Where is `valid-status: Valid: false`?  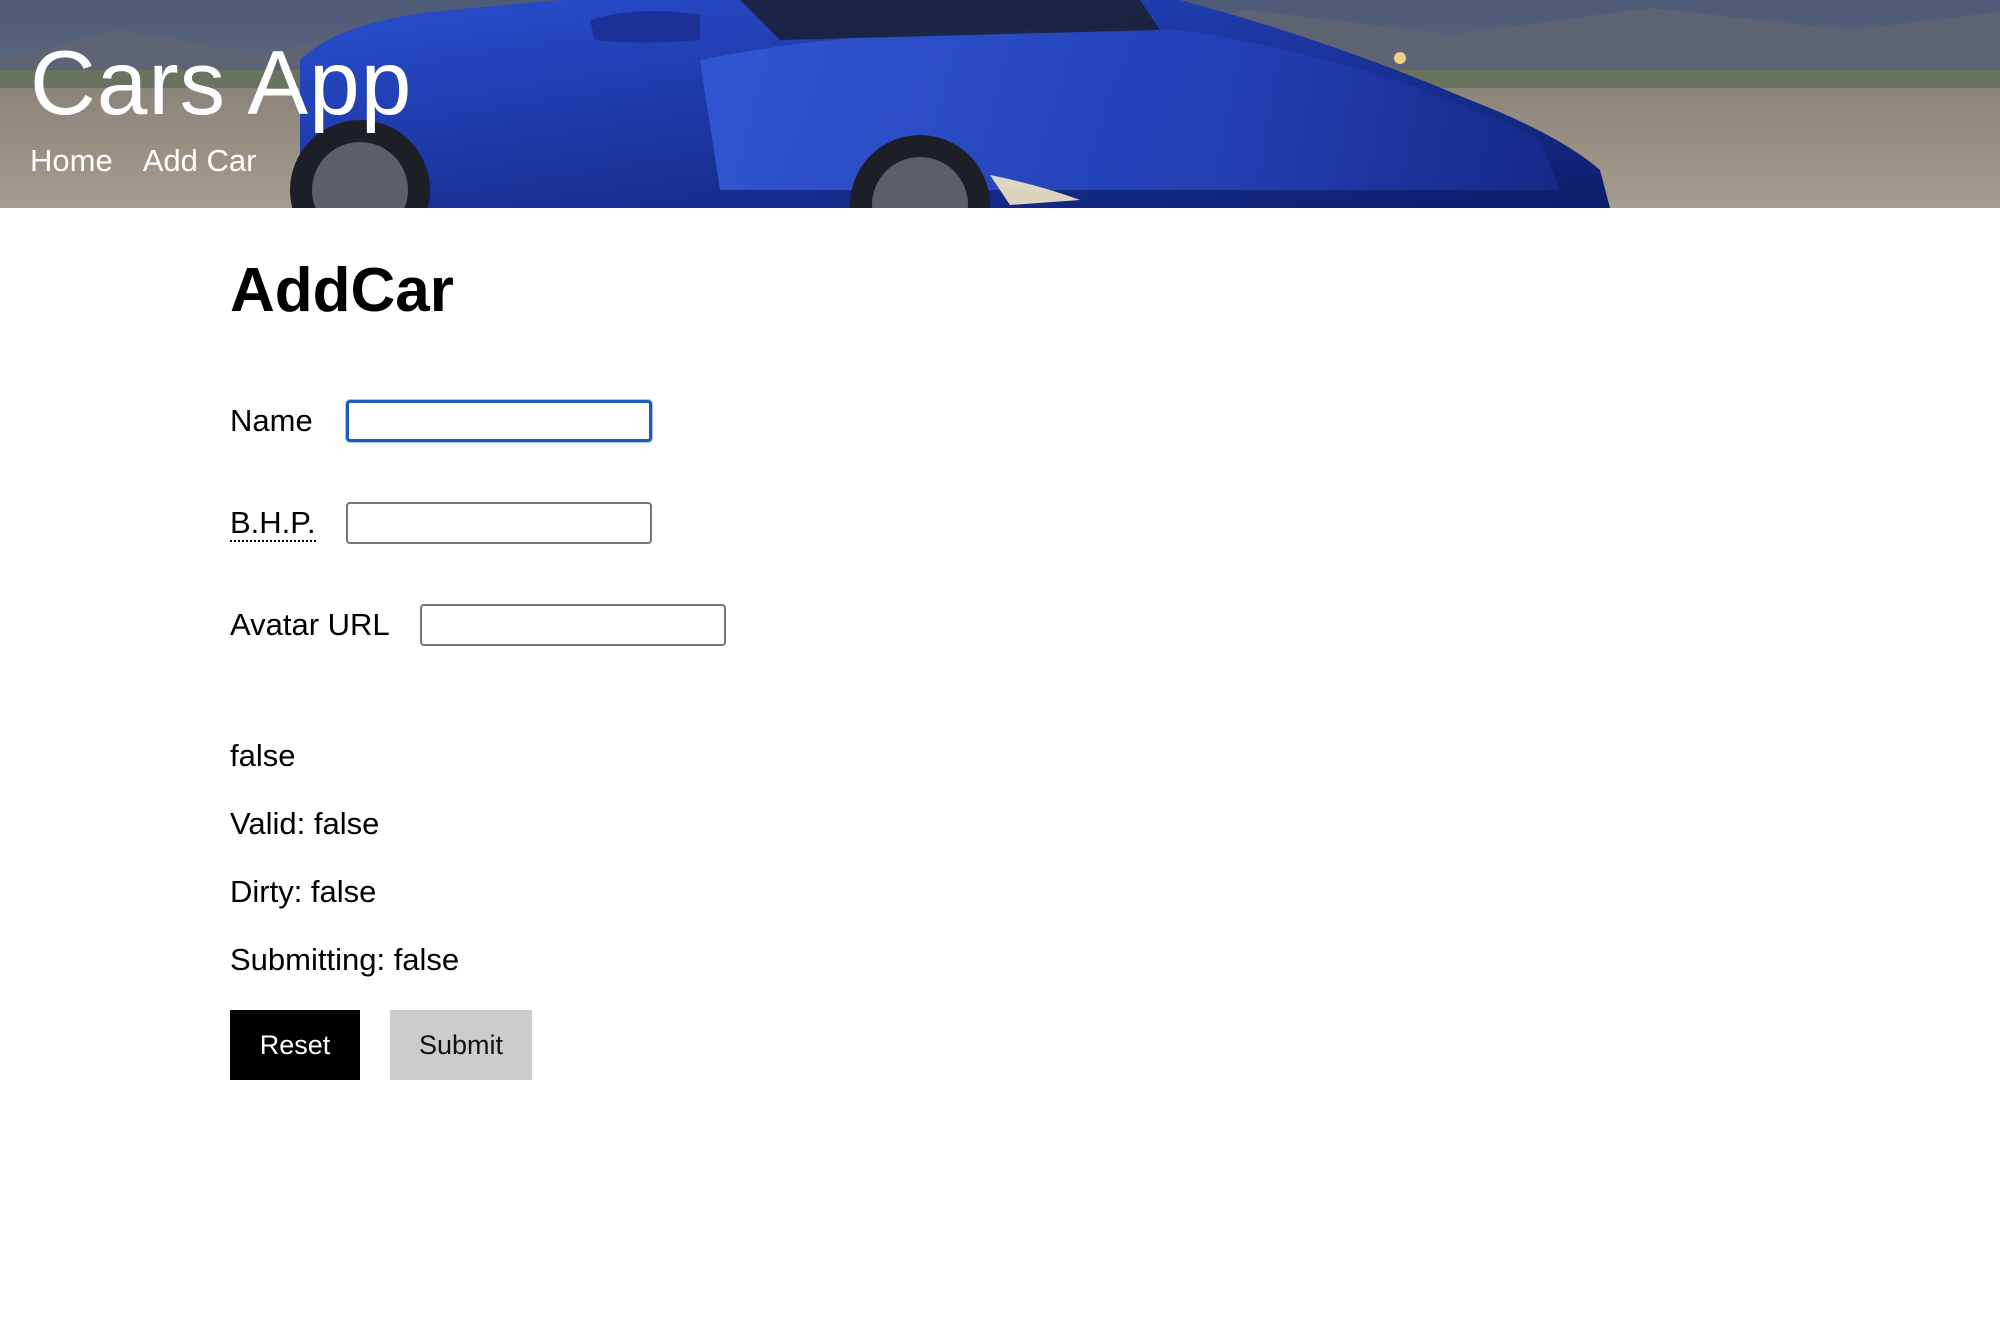 valid-status: Valid: false is located at coordinates (305, 823).